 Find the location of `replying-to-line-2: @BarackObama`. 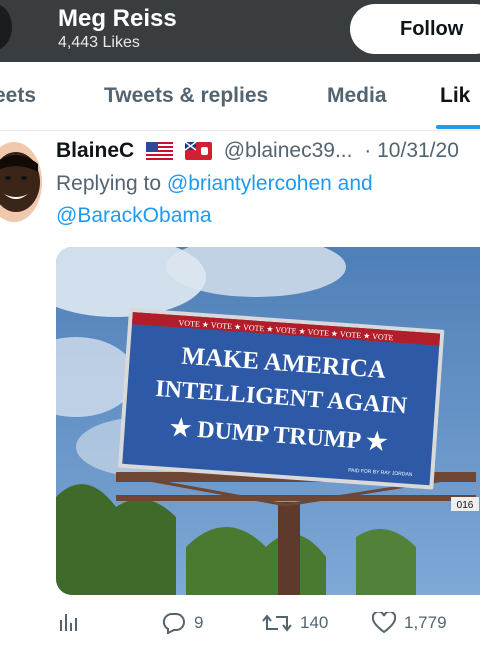

replying-to-line-2: @BarackObama is located at coordinates (134, 216).